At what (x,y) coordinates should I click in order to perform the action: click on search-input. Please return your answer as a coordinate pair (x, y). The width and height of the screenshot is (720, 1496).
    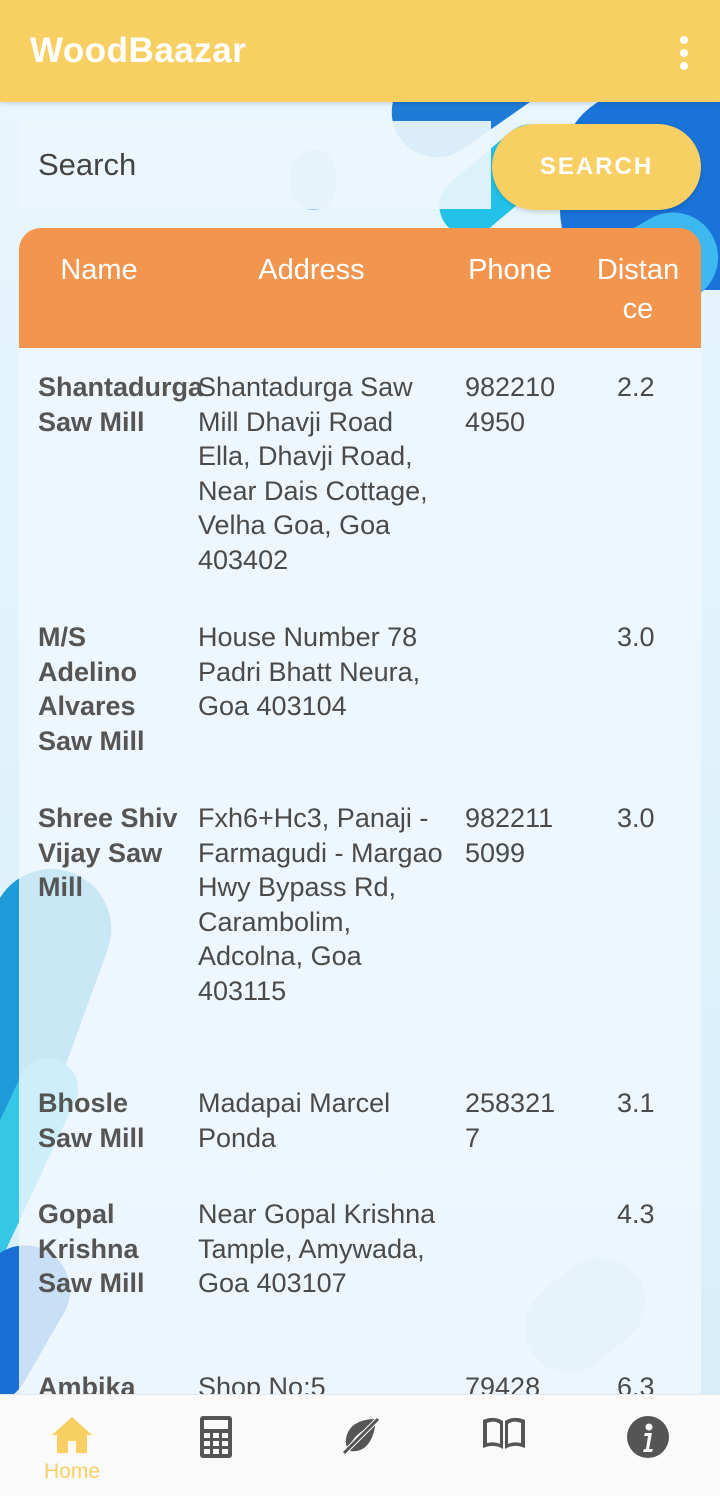
    Looking at the image, I should click on (255, 165).